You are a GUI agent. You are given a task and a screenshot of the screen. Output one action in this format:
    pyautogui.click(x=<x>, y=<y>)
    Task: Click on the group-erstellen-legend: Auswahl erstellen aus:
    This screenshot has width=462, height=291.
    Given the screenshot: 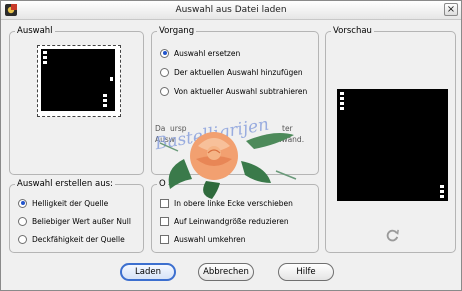 What is the action you would take?
    pyautogui.click(x=65, y=184)
    